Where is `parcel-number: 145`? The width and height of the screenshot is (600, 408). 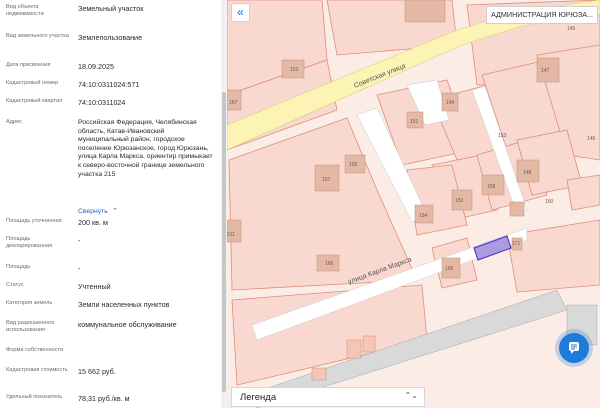 parcel-number: 145 is located at coordinates (571, 29).